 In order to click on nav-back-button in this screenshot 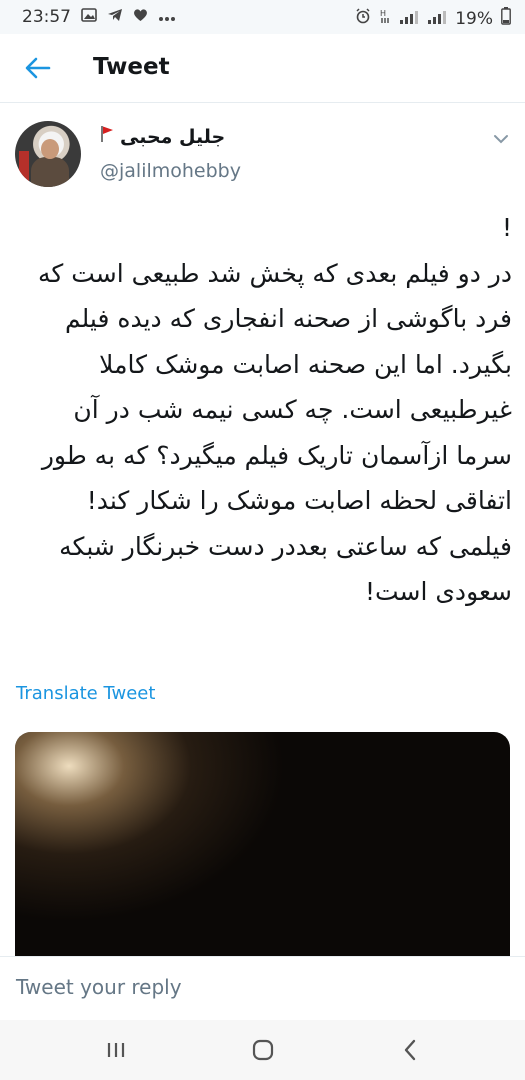, I will do `click(410, 1050)`.